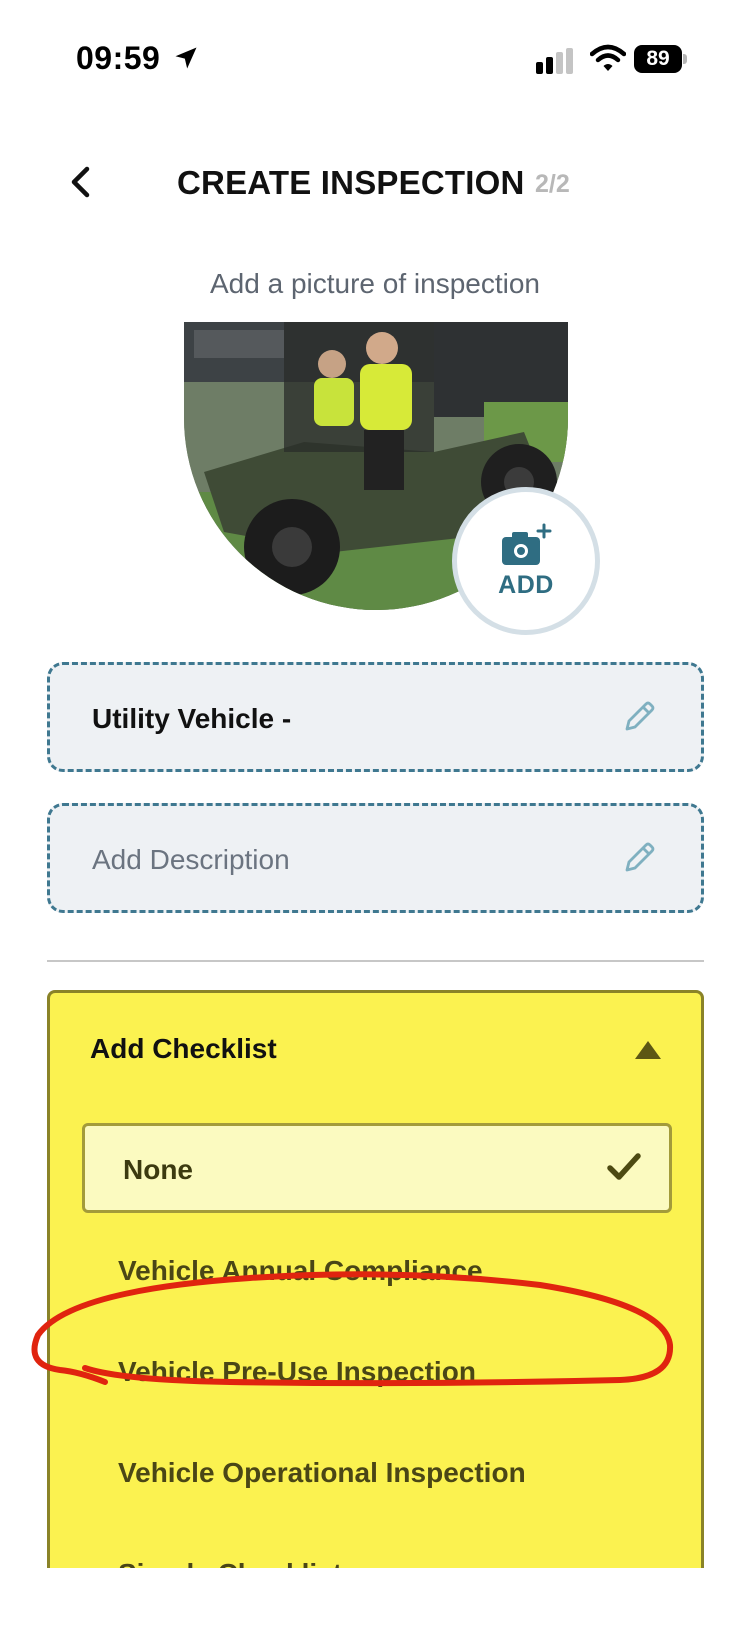 This screenshot has height=1631, width=750. Describe the element at coordinates (375, 717) in the screenshot. I see `inspection-name-field: Utility Vehicle -` at that location.